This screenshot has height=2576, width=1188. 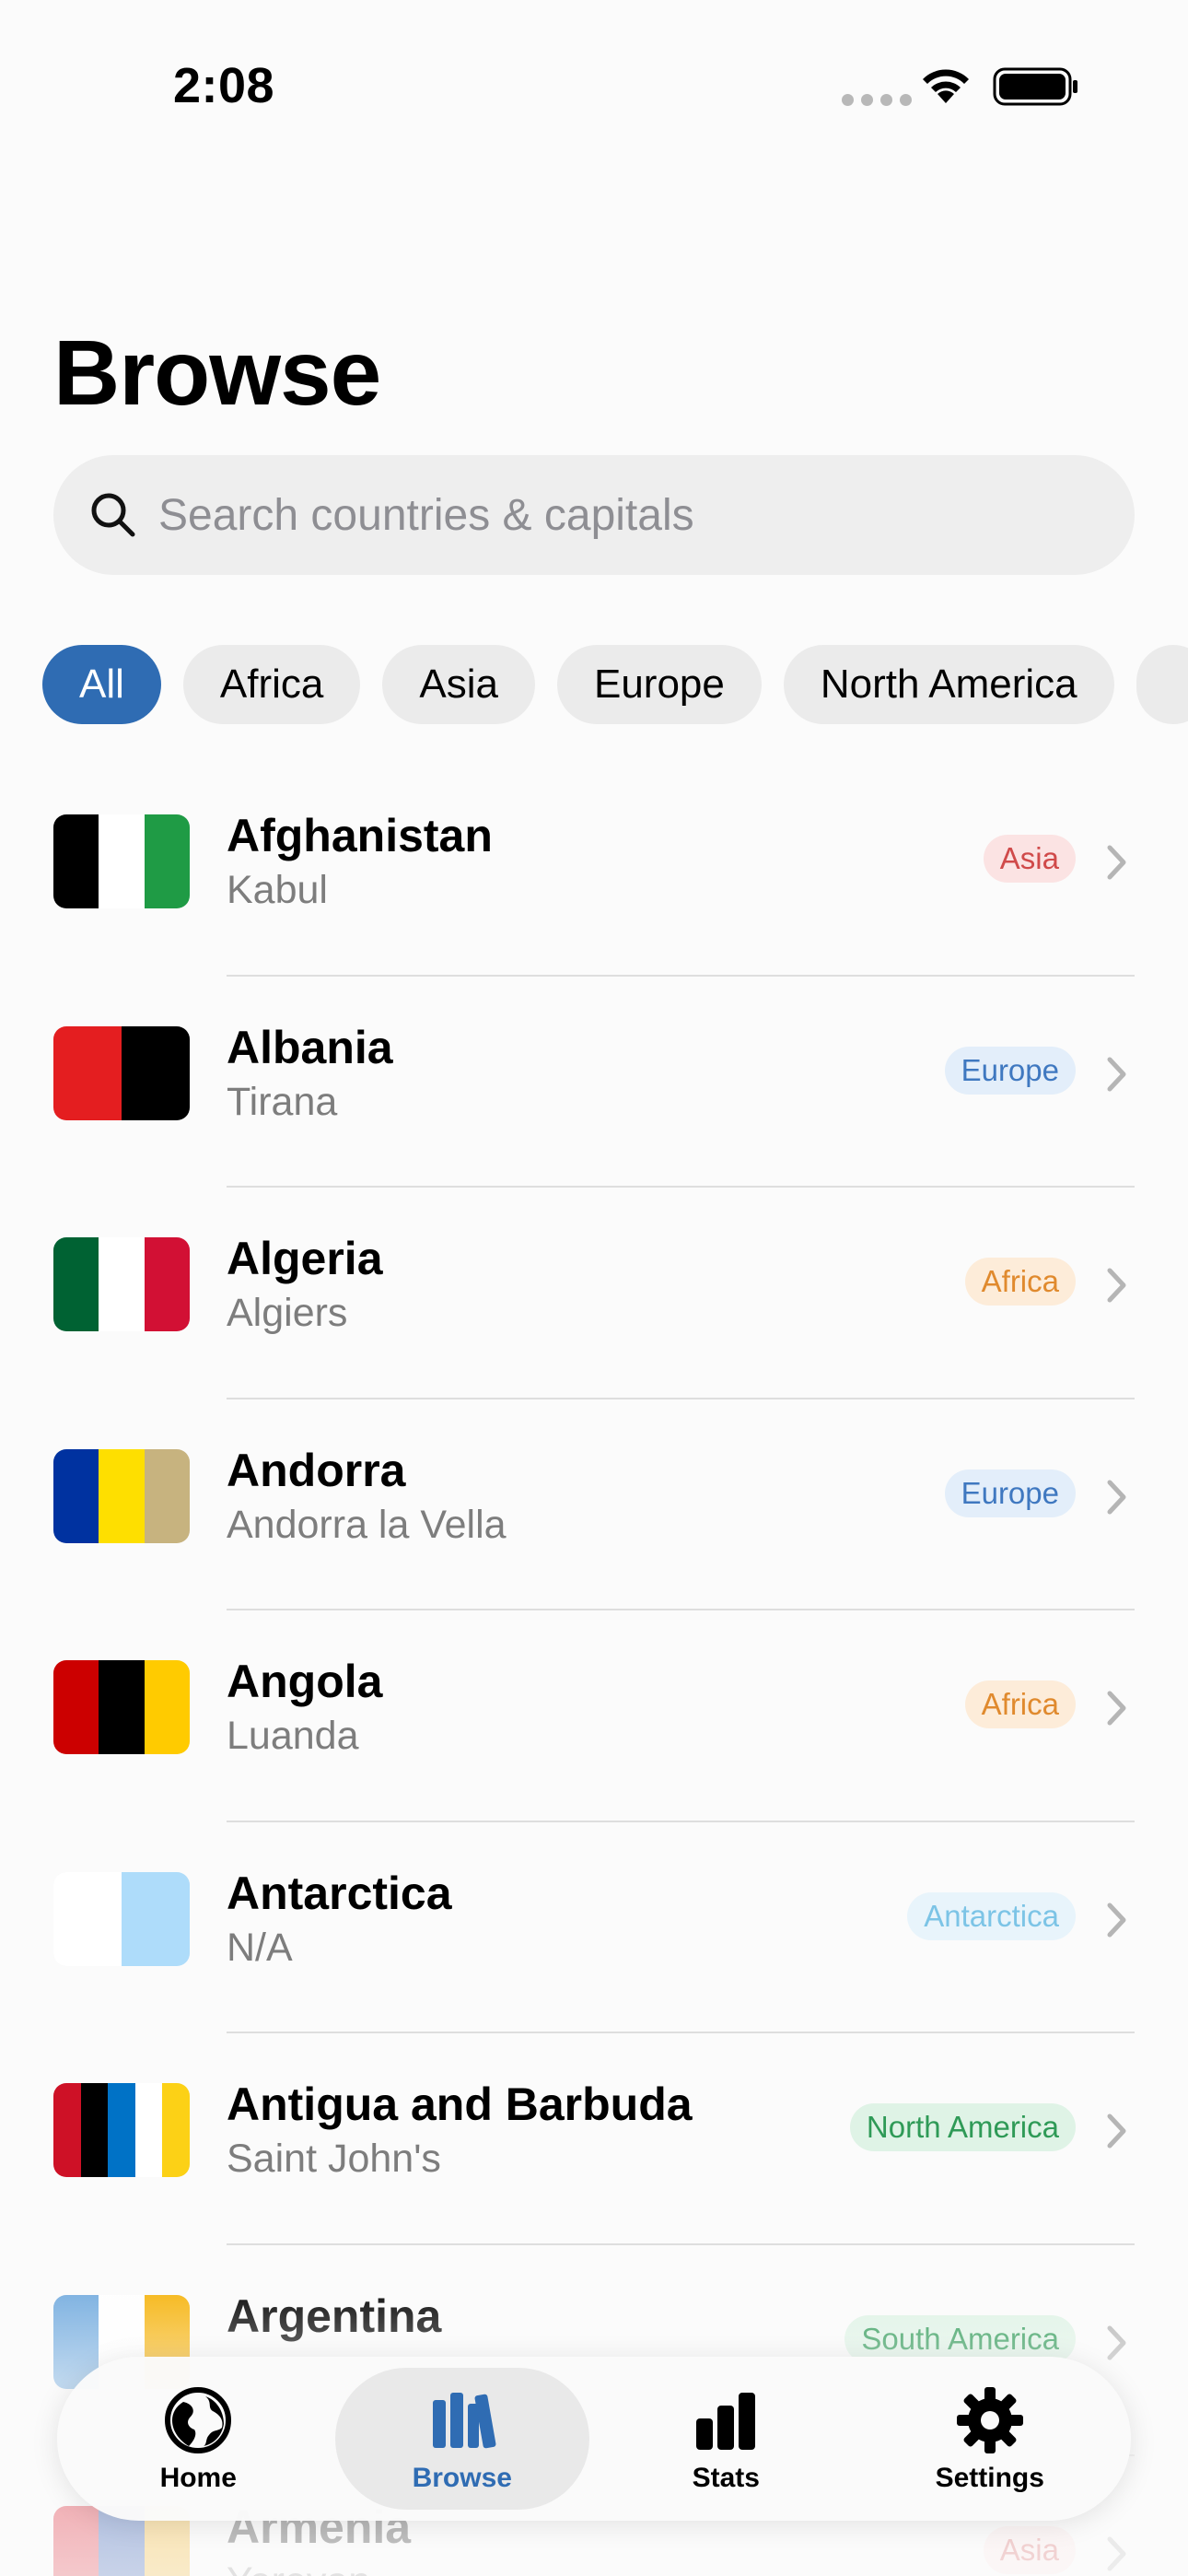 I want to click on search-icon, so click(x=113, y=515).